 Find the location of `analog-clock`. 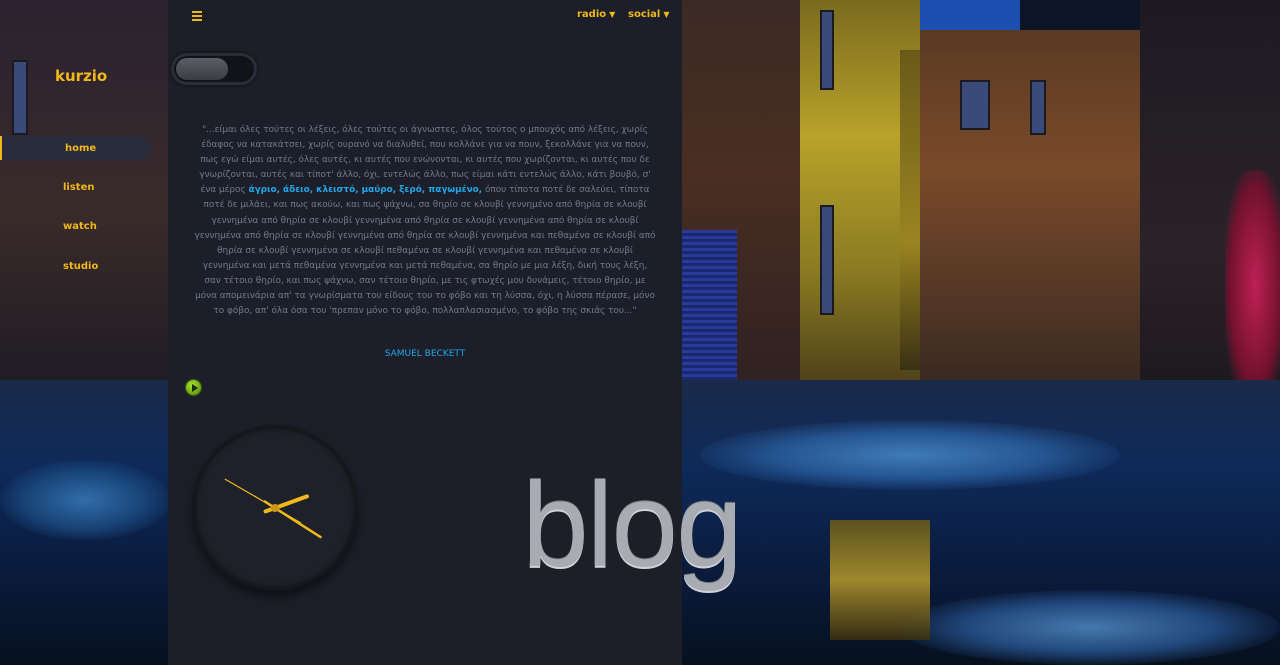

analog-clock is located at coordinates (275, 508).